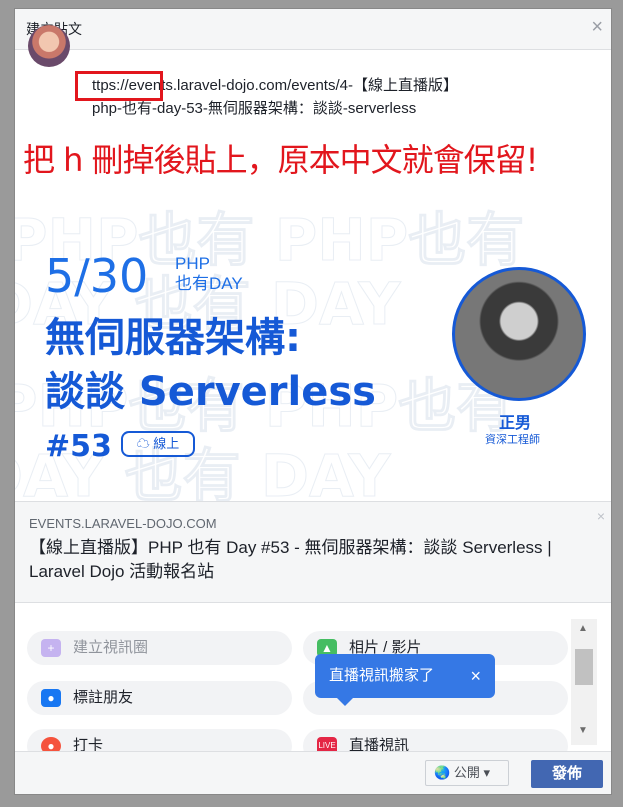 This screenshot has width=623, height=807. What do you see at coordinates (342, 108) in the screenshot?
I see `post-text-line-2: php-也有-day-53-無伺服器架構：談談-serverless` at bounding box center [342, 108].